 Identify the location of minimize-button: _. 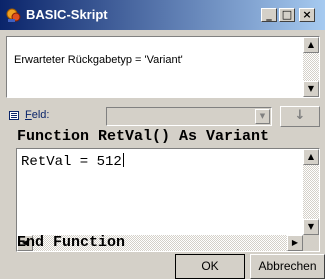
(269, 15).